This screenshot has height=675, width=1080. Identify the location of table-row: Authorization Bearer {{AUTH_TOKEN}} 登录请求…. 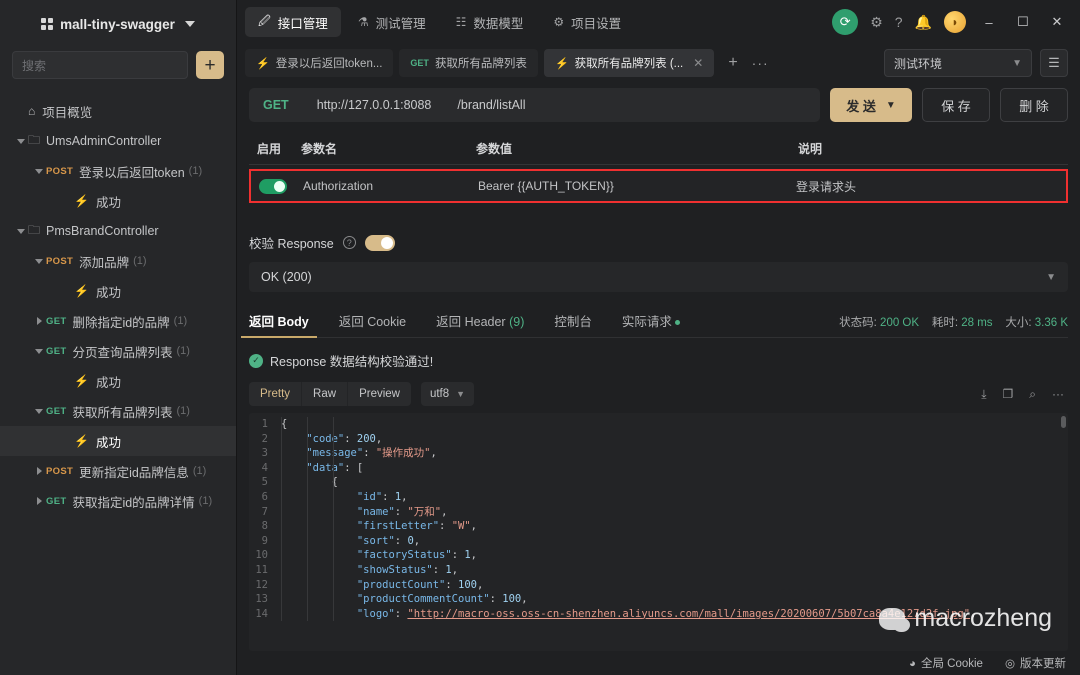
(658, 186).